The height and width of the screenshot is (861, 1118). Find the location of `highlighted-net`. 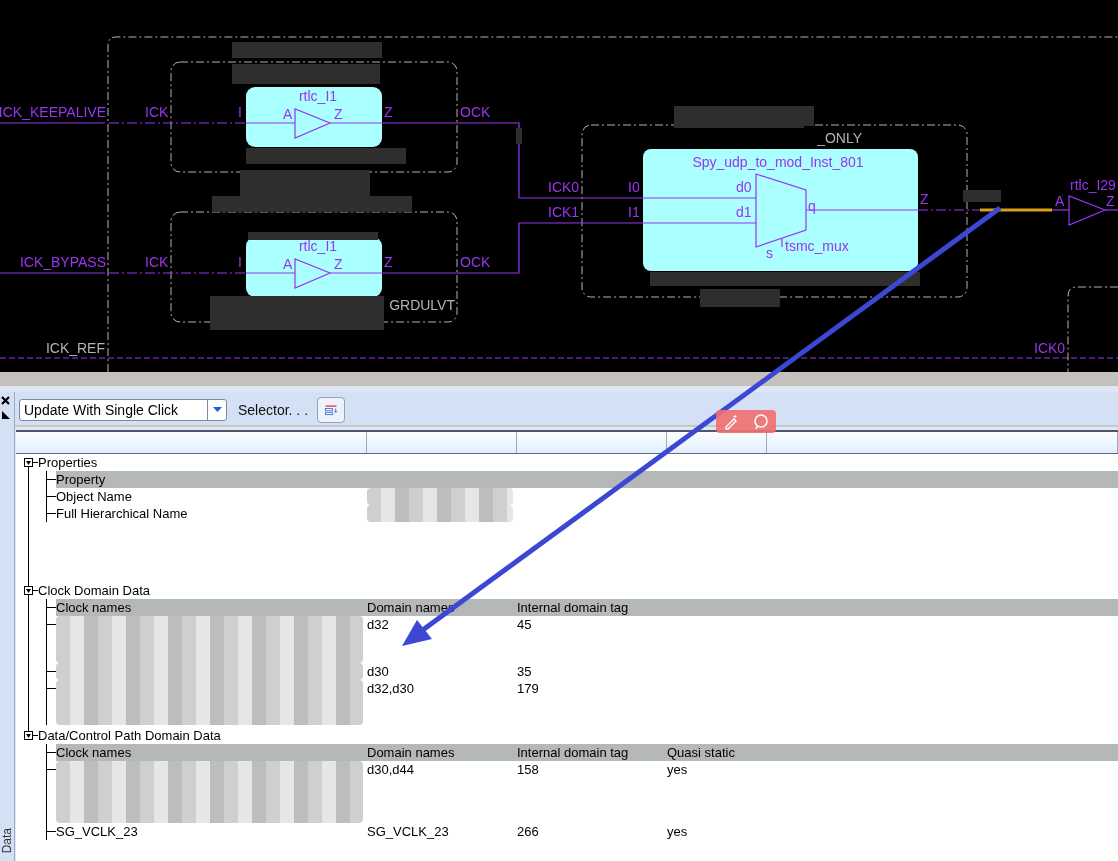

highlighted-net is located at coordinates (1016, 210).